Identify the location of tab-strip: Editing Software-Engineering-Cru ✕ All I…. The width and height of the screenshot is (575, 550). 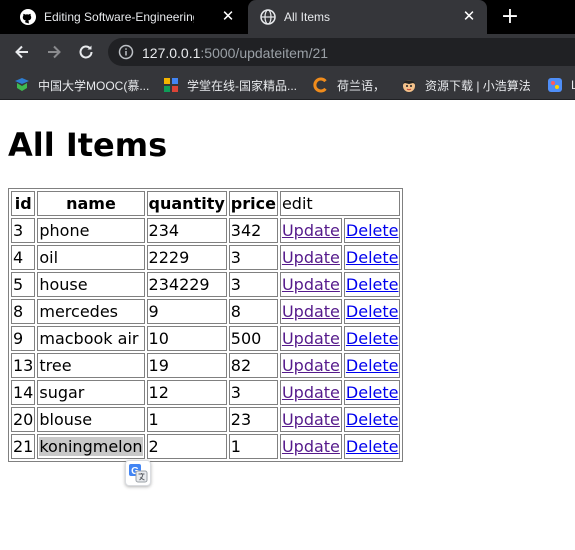
(287, 17).